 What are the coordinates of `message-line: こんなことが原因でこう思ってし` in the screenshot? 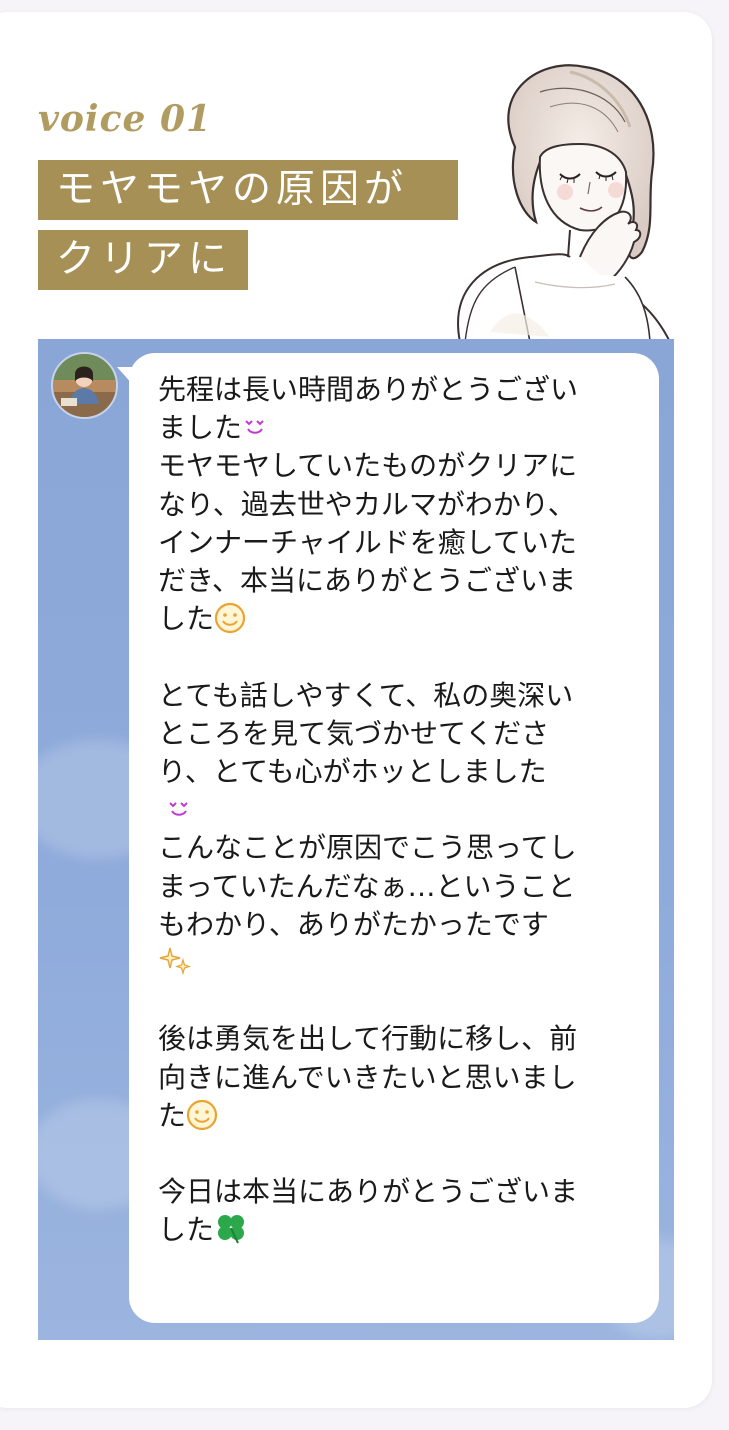 It's located at (367, 848).